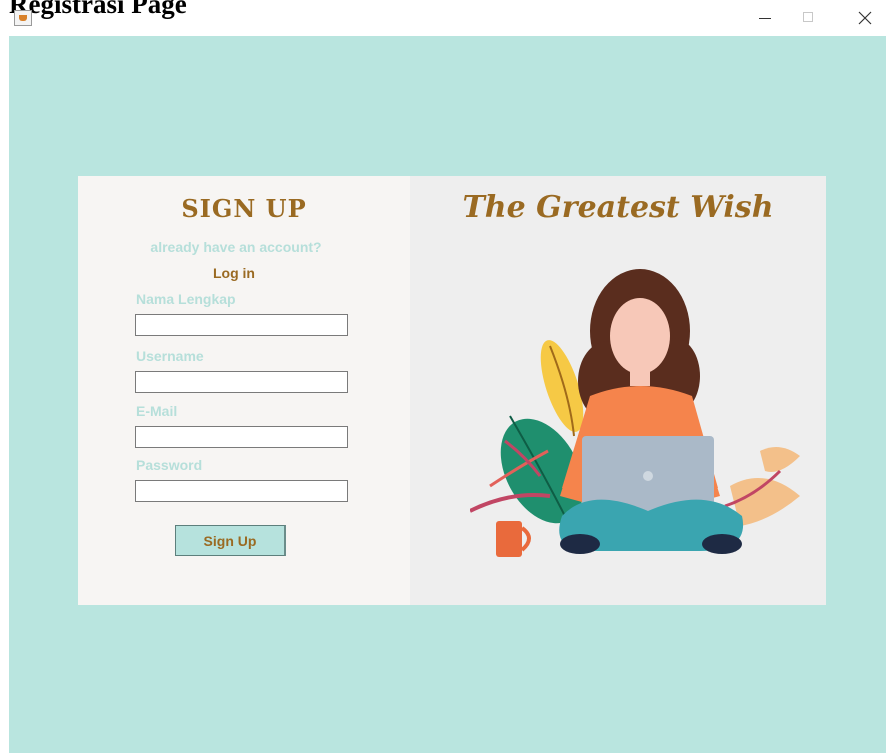 This screenshot has width=886, height=753. I want to click on nama-lengkap-field, so click(241, 325).